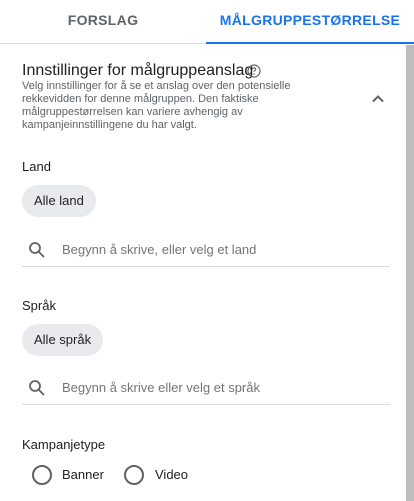 This screenshot has height=501, width=414. I want to click on tab-forslag: FORSLAG, so click(103, 22).